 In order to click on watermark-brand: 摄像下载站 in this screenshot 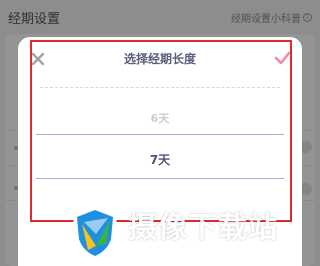, I will do `click(203, 227)`.